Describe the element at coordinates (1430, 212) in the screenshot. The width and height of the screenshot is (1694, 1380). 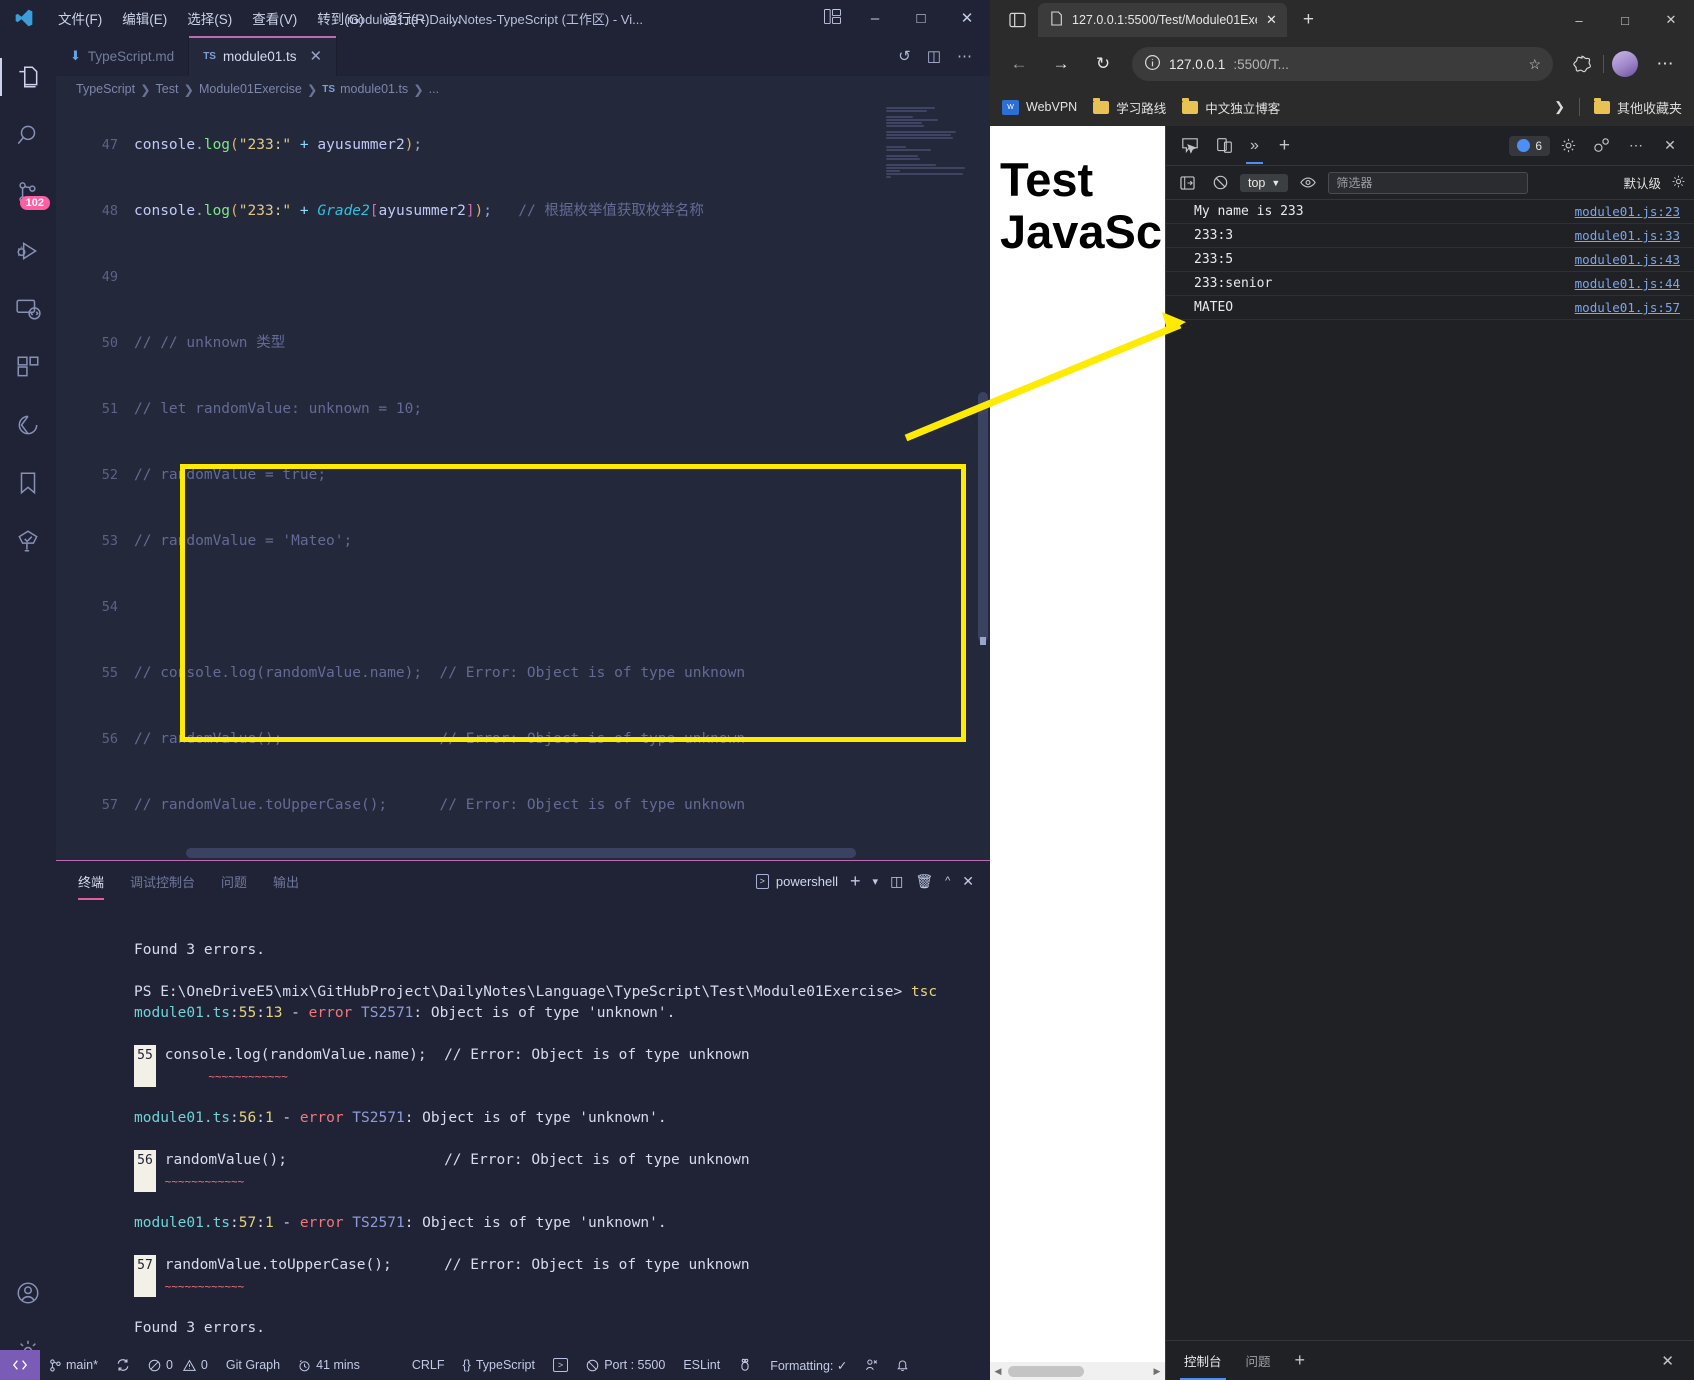
I see `console-row: My name is 233 module01.js:23` at that location.